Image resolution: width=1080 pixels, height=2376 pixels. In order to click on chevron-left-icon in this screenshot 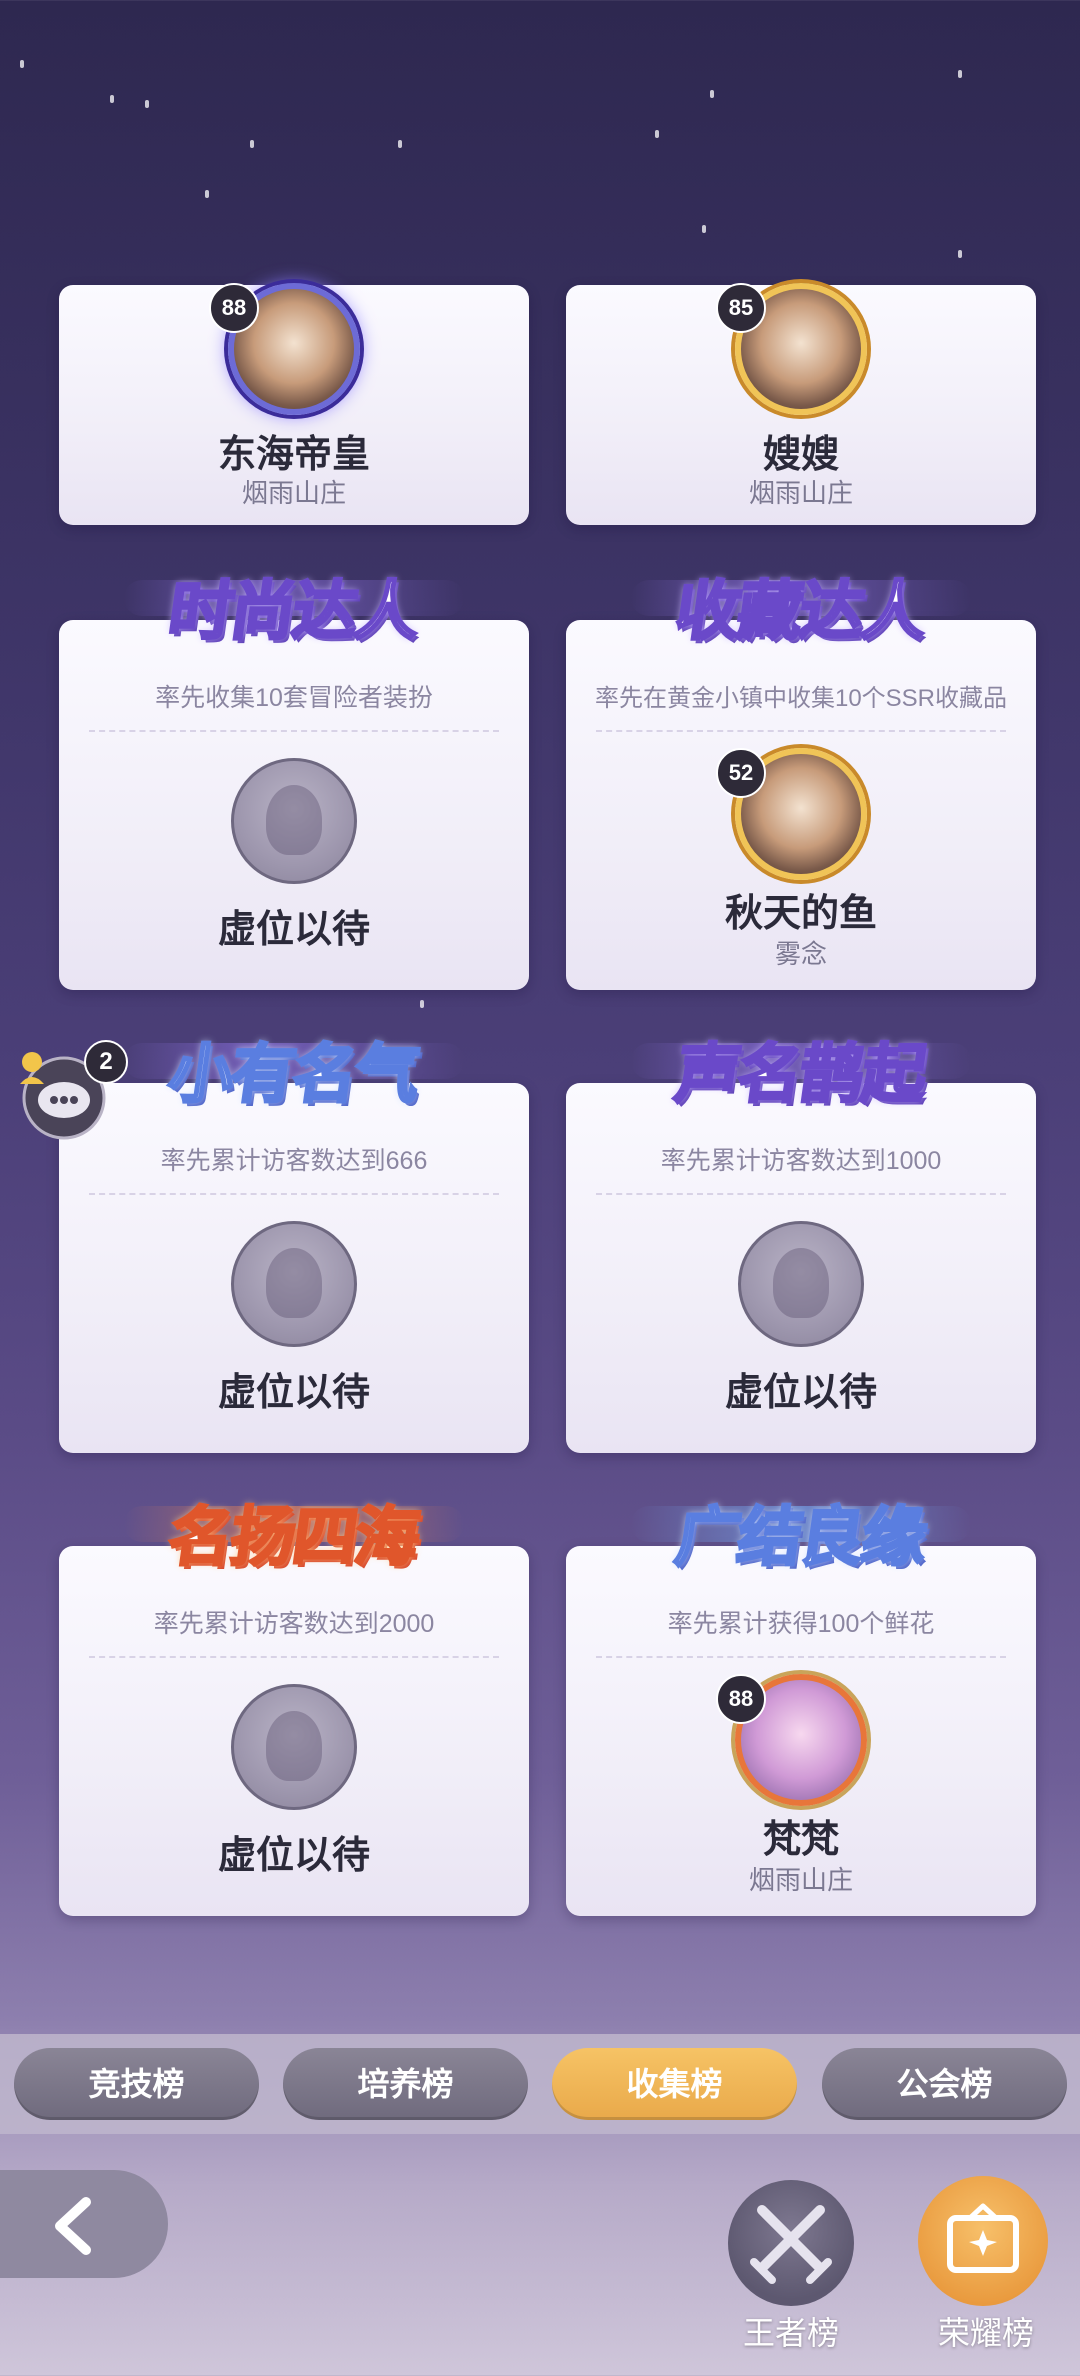, I will do `click(73, 2226)`.